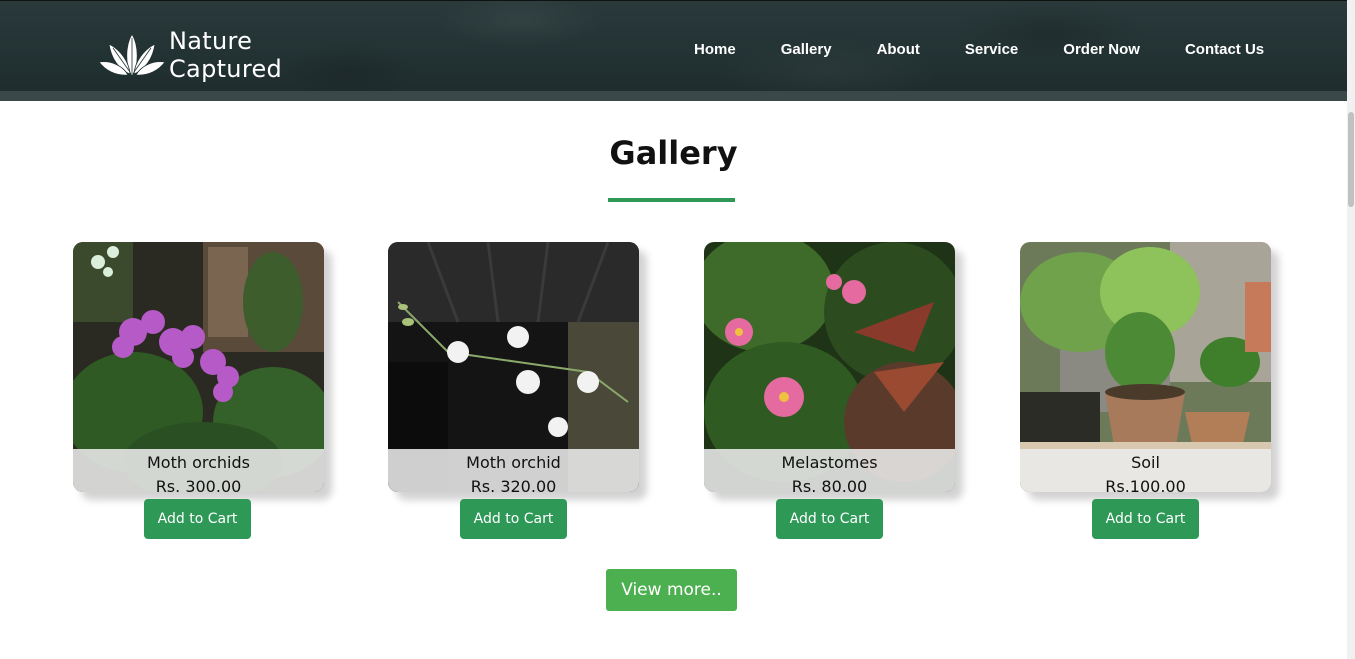 The image size is (1355, 659). What do you see at coordinates (673, 153) in the screenshot?
I see `gallery-title: Gallery` at bounding box center [673, 153].